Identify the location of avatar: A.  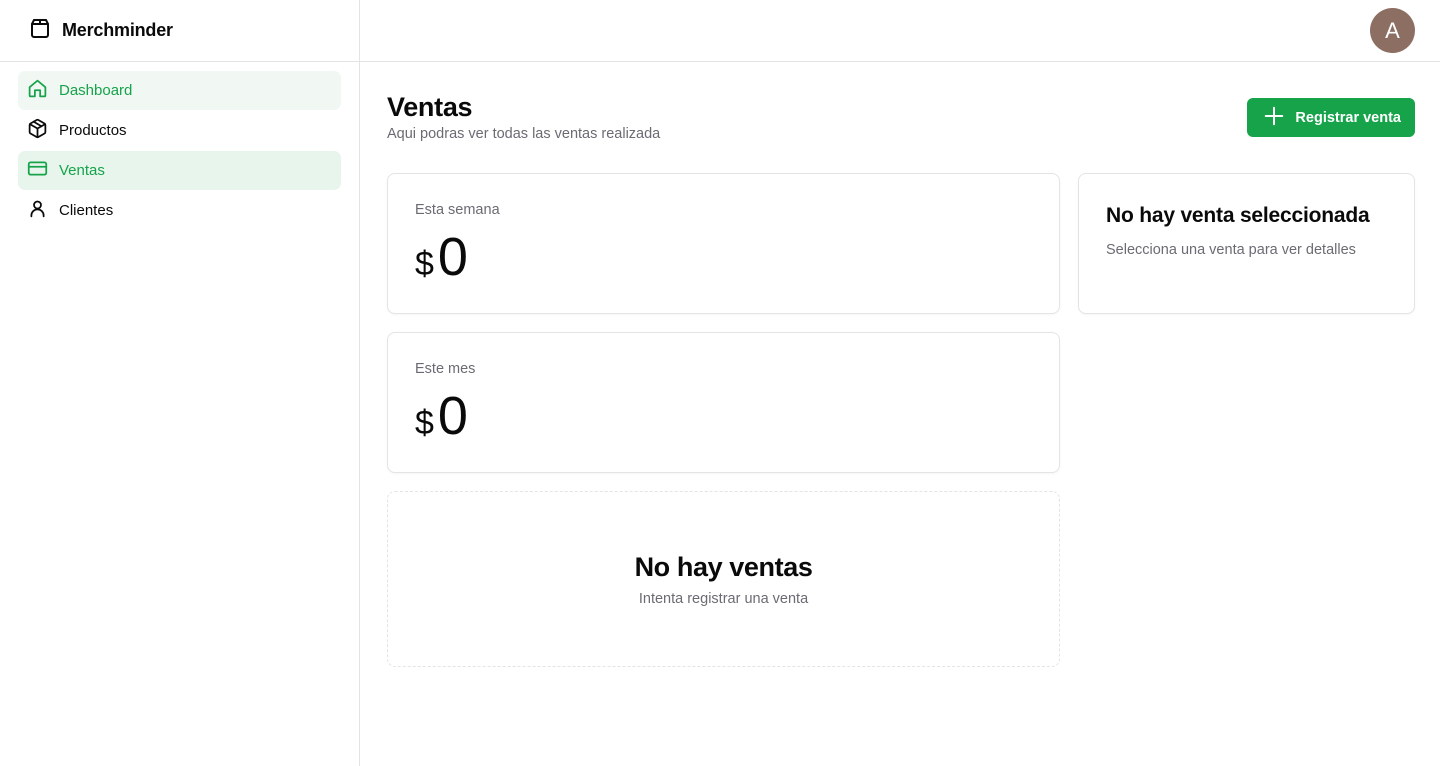
(1392, 30).